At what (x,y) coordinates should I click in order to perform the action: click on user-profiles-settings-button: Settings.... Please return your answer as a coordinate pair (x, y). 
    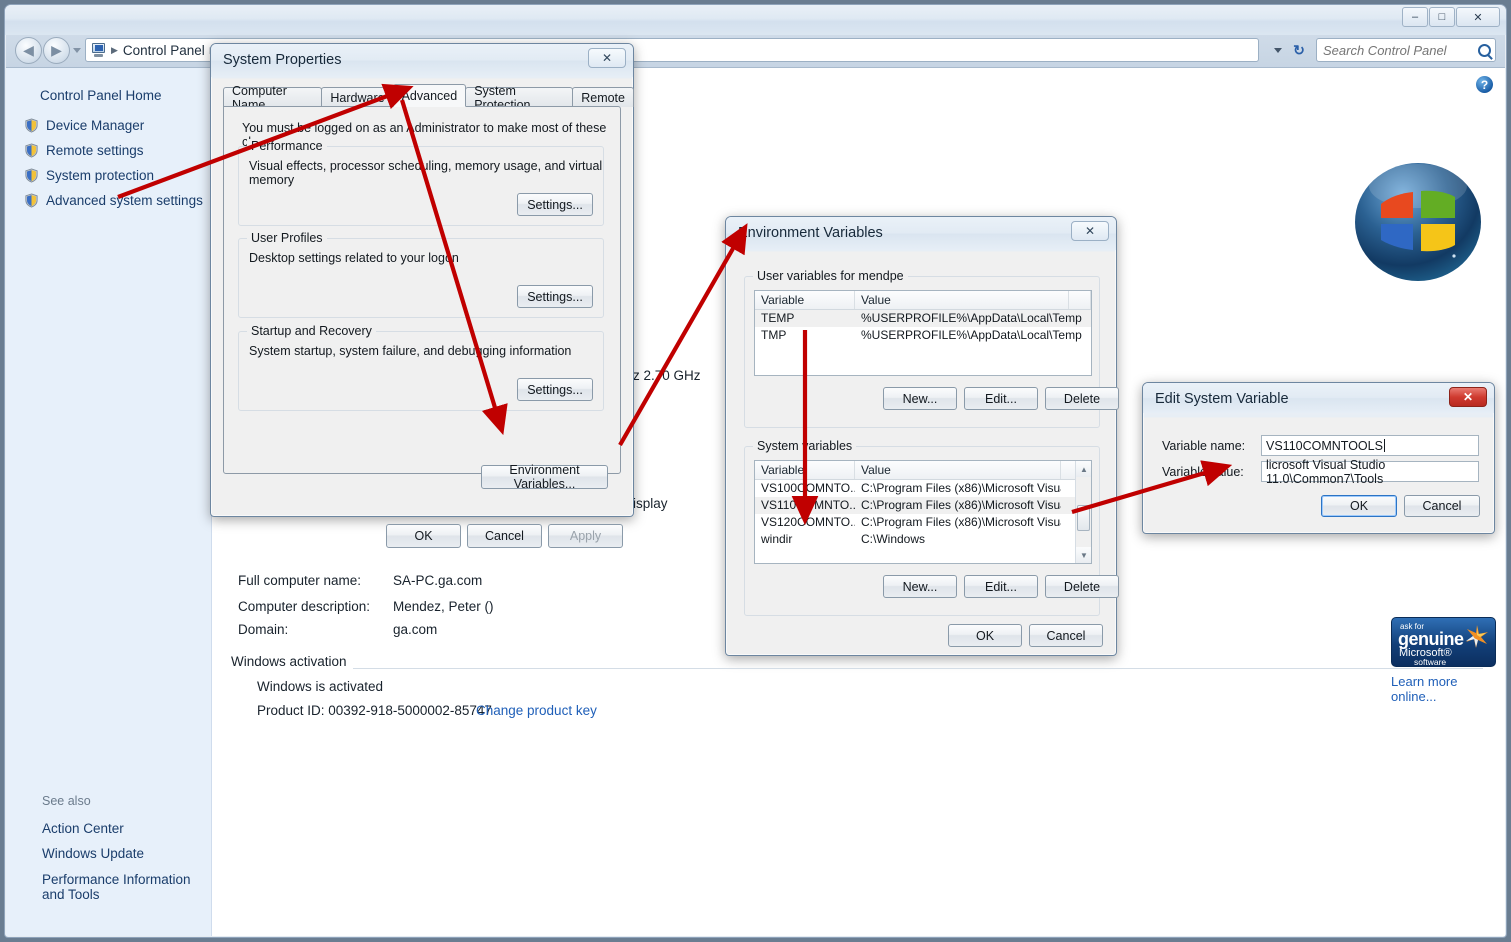
    Looking at the image, I should click on (555, 296).